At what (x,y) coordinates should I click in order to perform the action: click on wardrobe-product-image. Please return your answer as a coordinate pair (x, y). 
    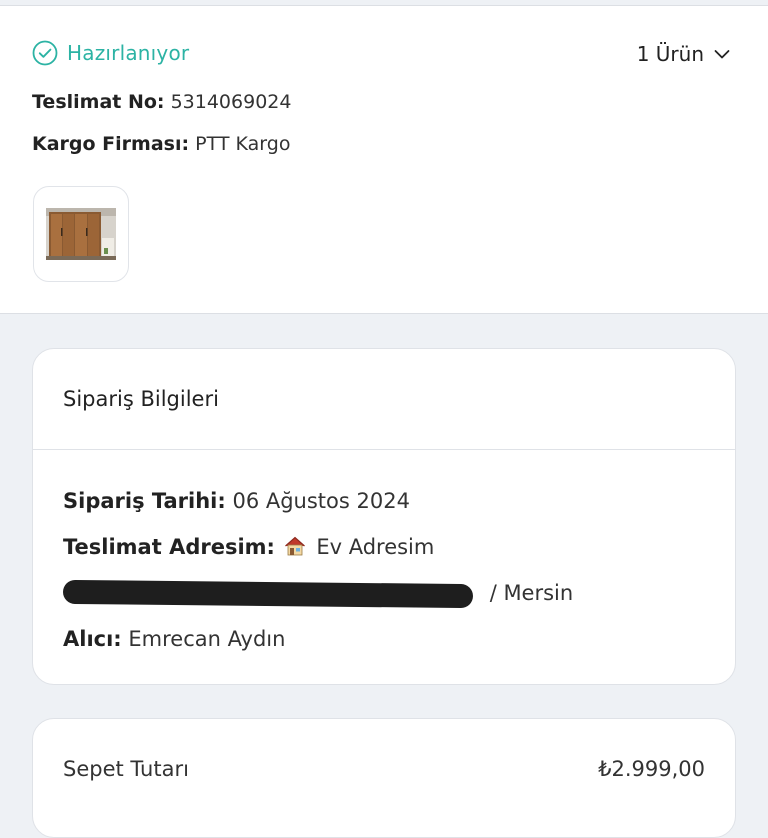
    Looking at the image, I should click on (81, 234).